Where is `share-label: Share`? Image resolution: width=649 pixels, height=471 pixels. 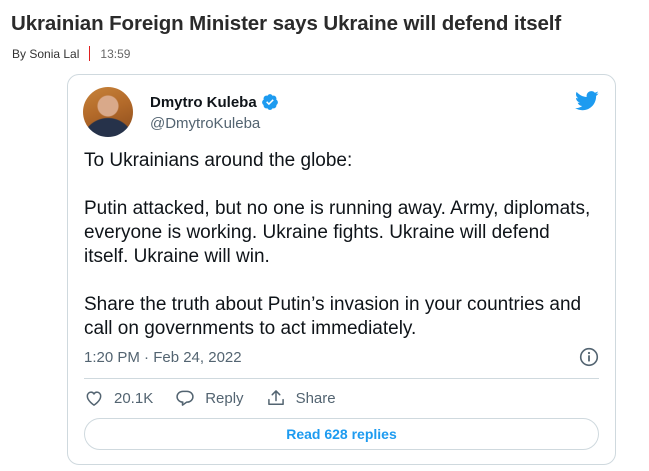
share-label: Share is located at coordinates (315, 398).